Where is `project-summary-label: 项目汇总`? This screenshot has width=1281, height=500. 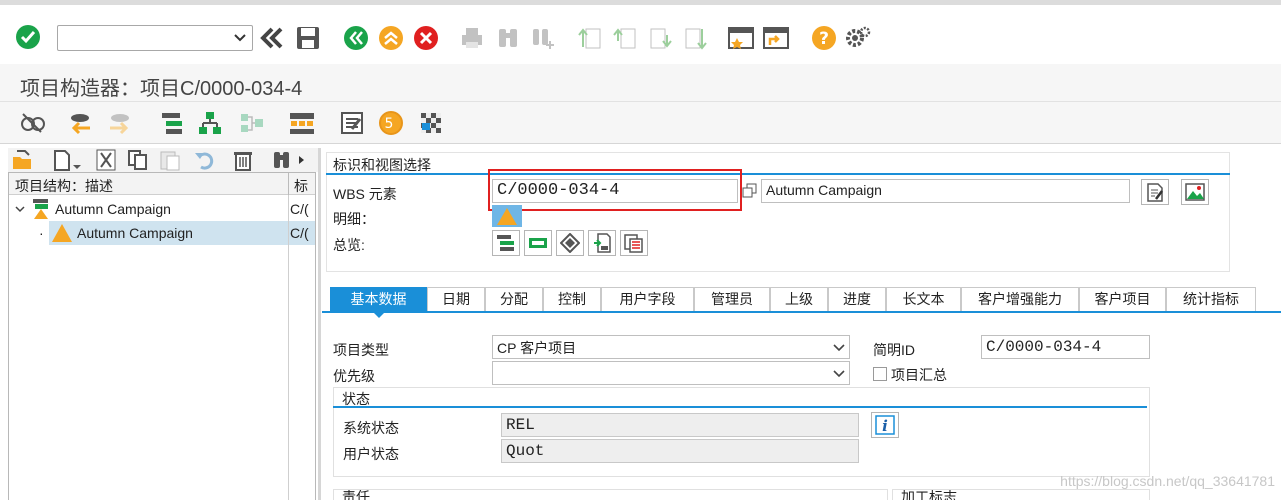 project-summary-label: 项目汇总 is located at coordinates (919, 375).